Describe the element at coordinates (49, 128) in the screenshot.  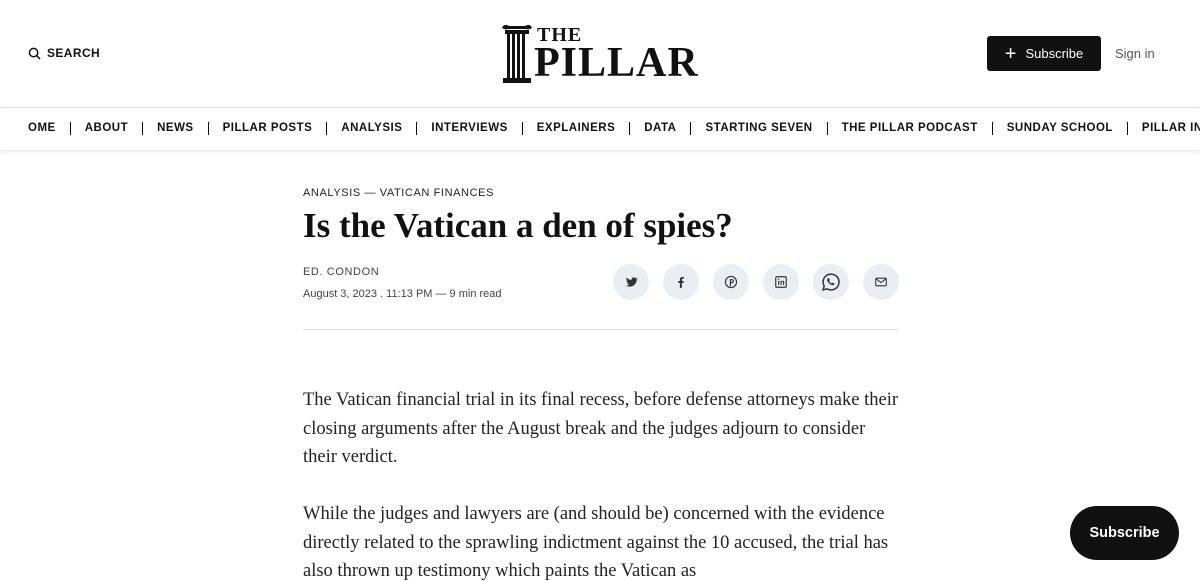
I see `nav-item-home: OME` at that location.